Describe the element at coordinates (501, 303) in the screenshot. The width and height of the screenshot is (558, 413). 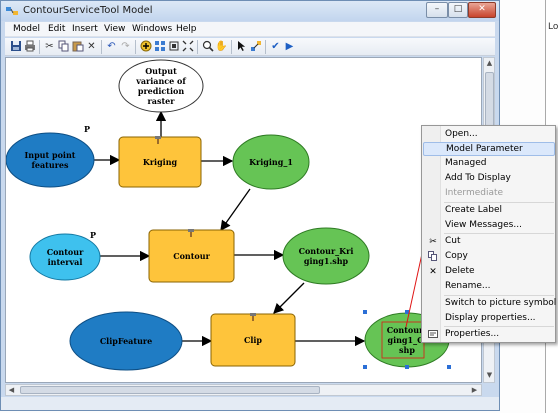
I see `menu-item-label: Switch to picture symbol` at that location.